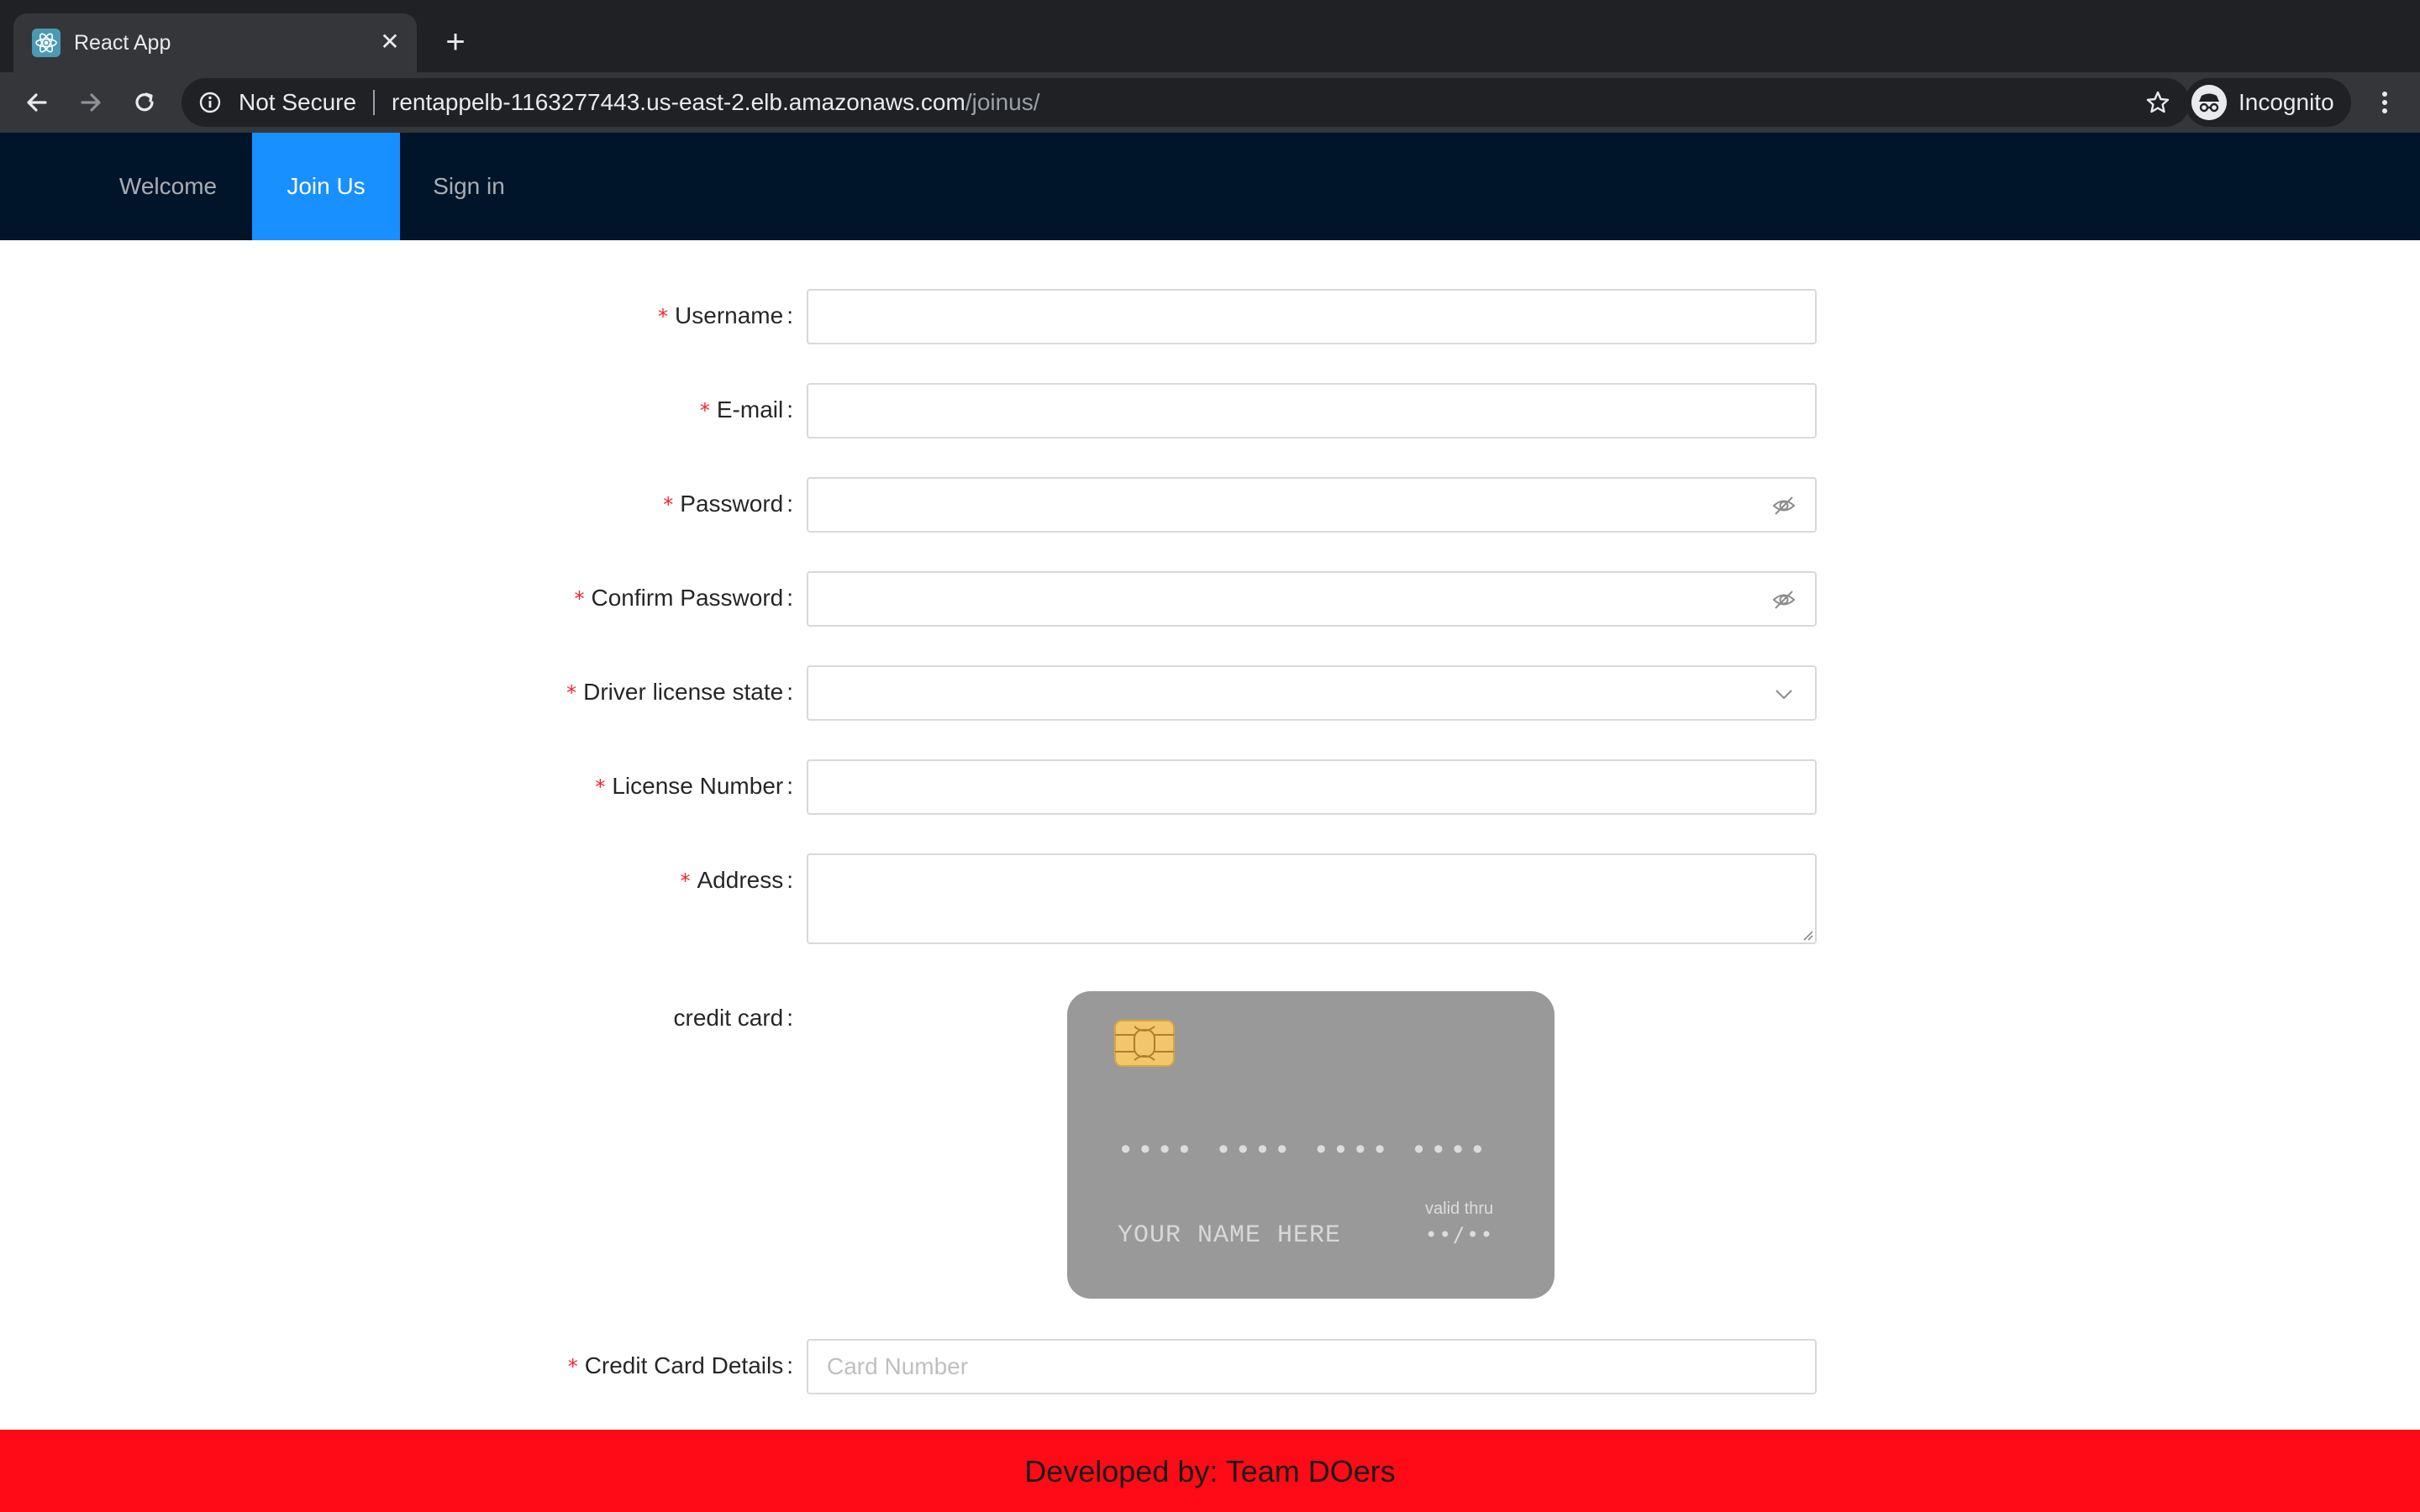 The height and width of the screenshot is (1512, 2420). What do you see at coordinates (1312, 787) in the screenshot?
I see `license-number-input` at bounding box center [1312, 787].